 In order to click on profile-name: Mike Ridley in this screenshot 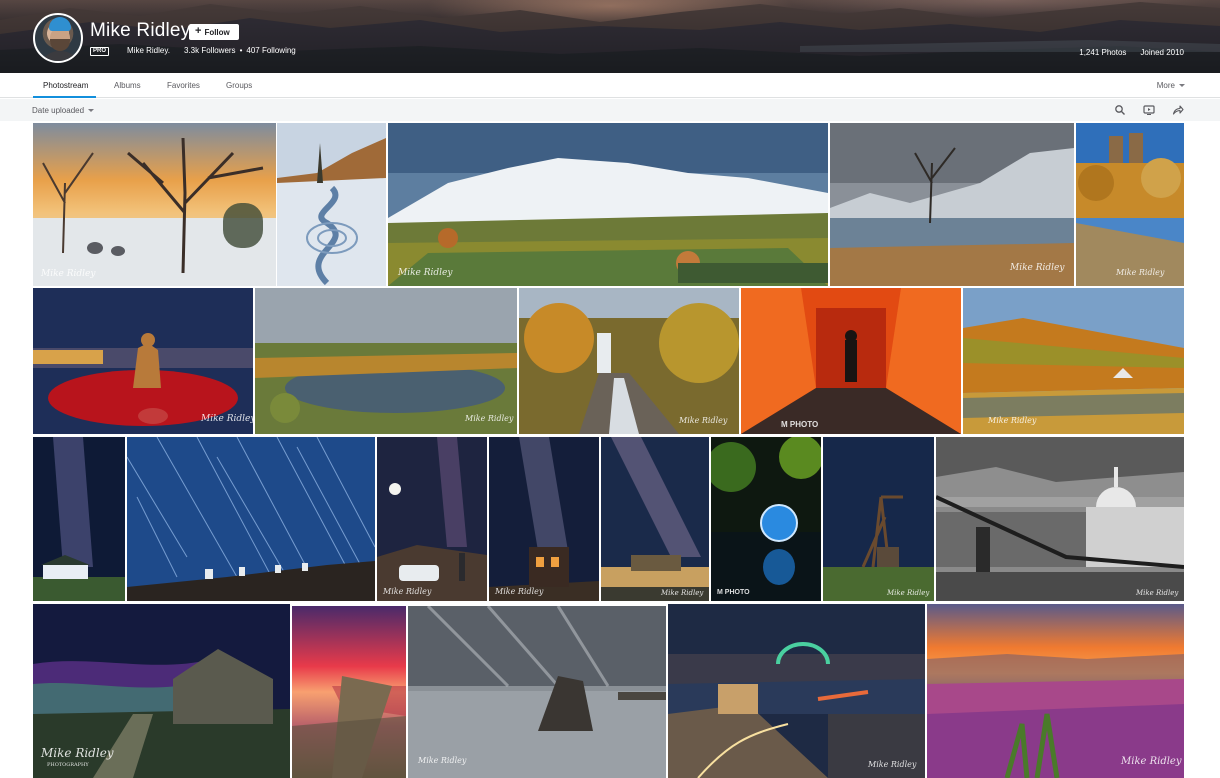, I will do `click(140, 30)`.